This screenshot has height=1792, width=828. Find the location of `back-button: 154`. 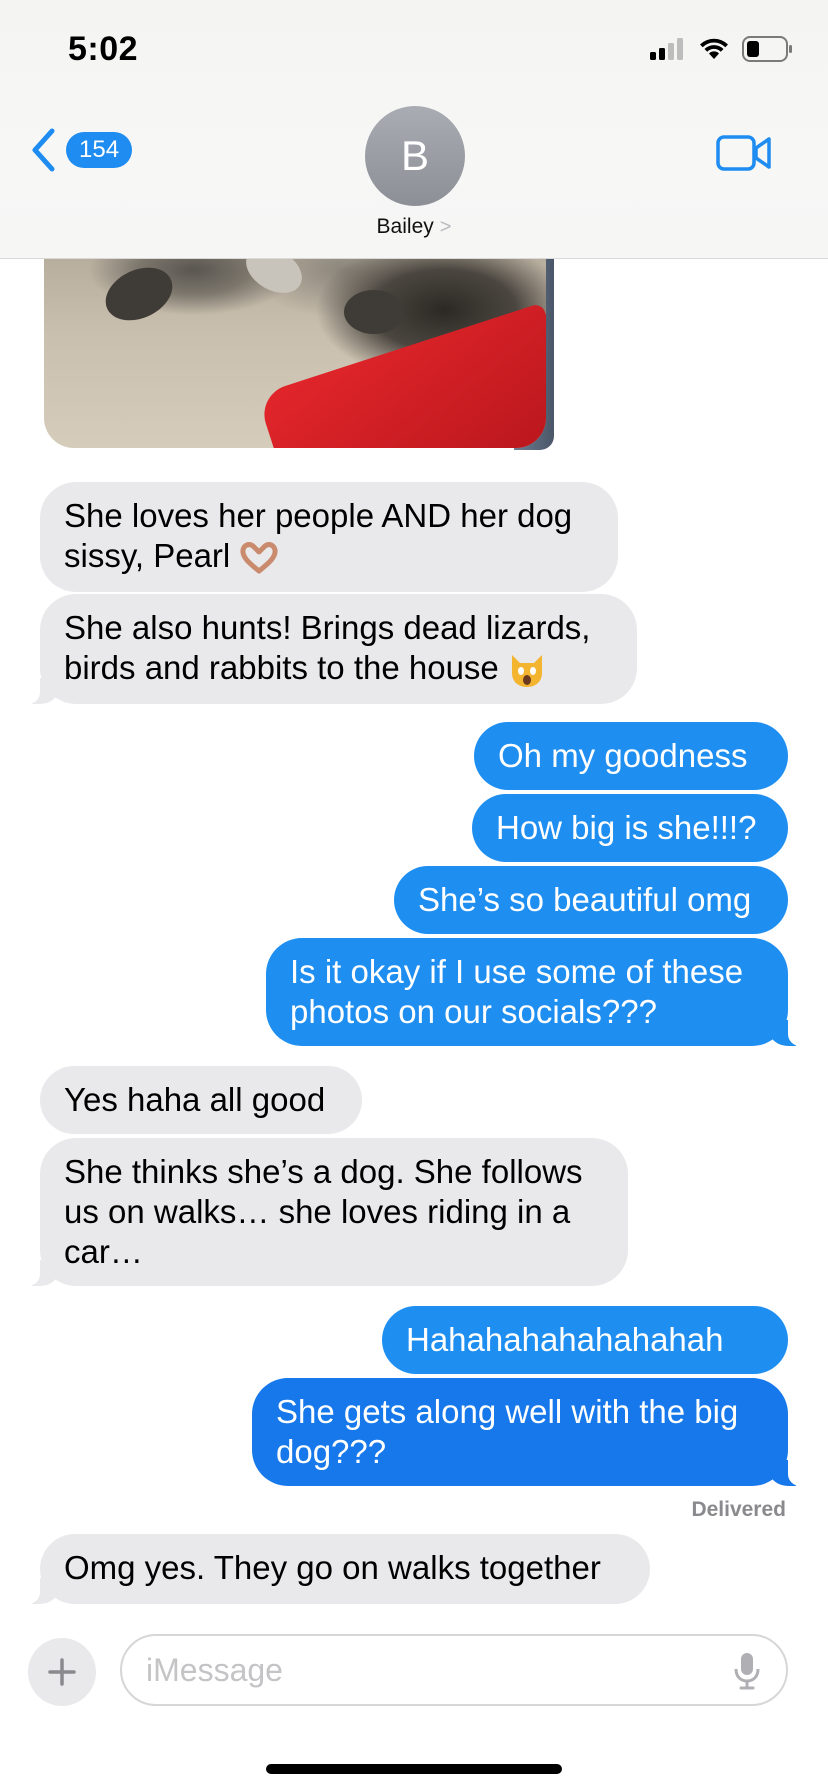

back-button: 154 is located at coordinates (81, 150).